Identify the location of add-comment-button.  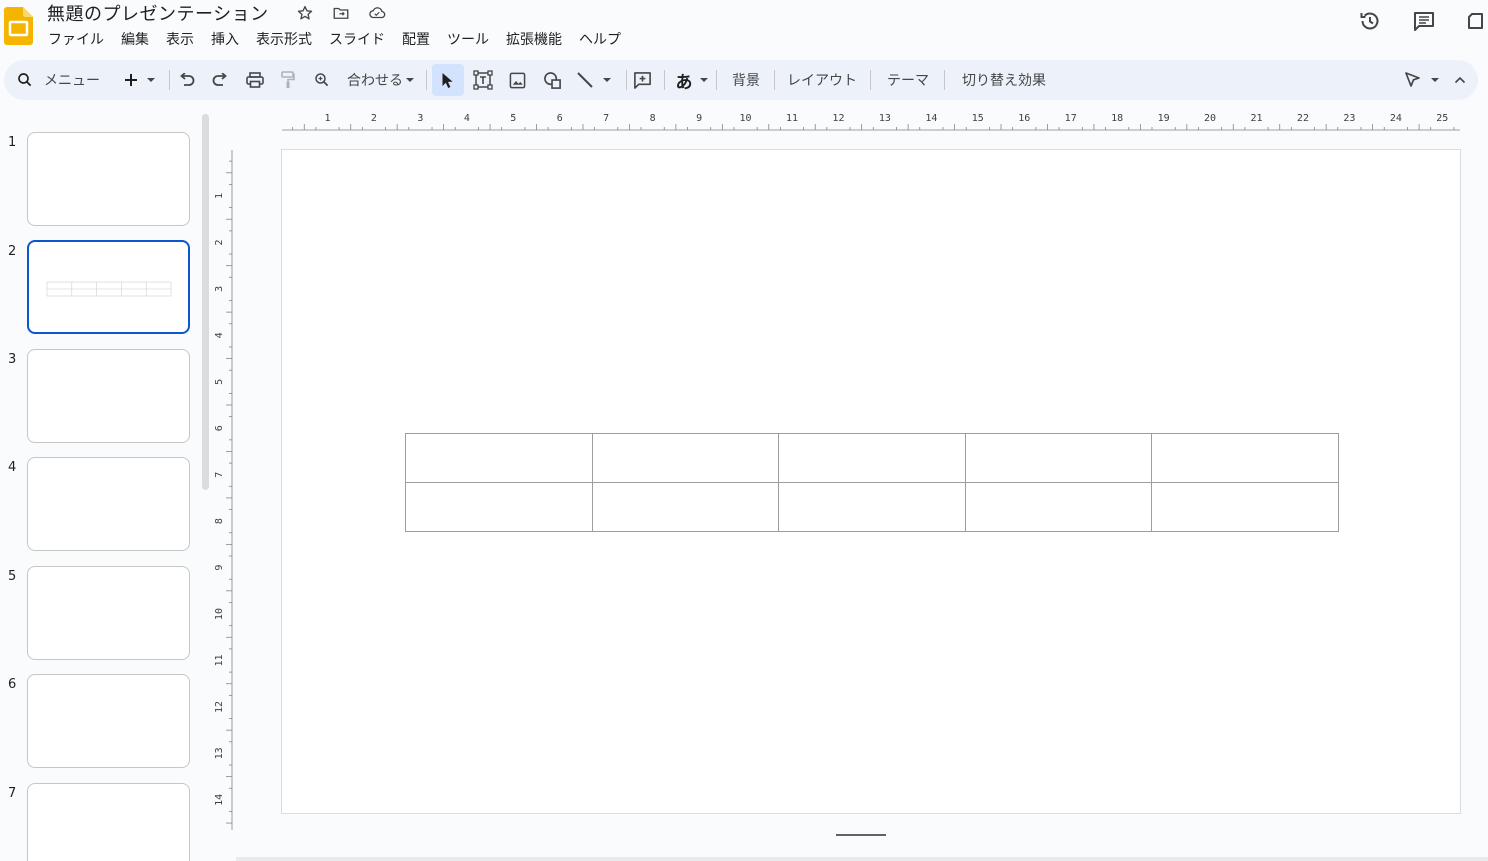
(642, 80).